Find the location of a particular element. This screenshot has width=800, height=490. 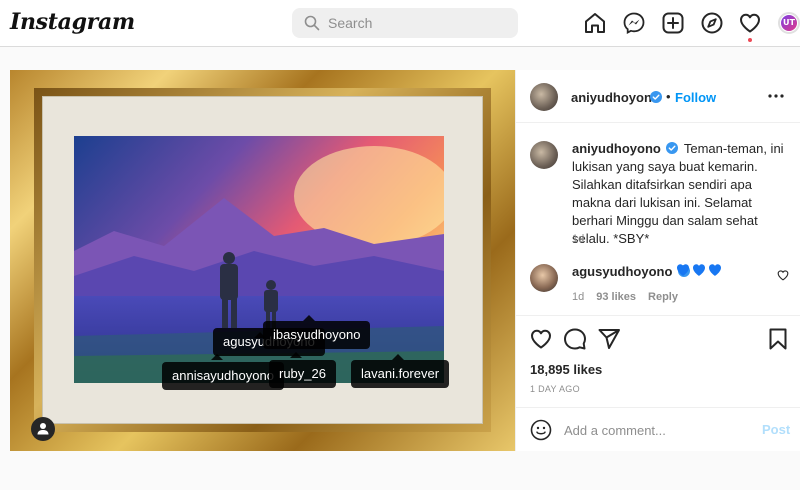

comment-username: agusyudhoyono is located at coordinates (631, 271).